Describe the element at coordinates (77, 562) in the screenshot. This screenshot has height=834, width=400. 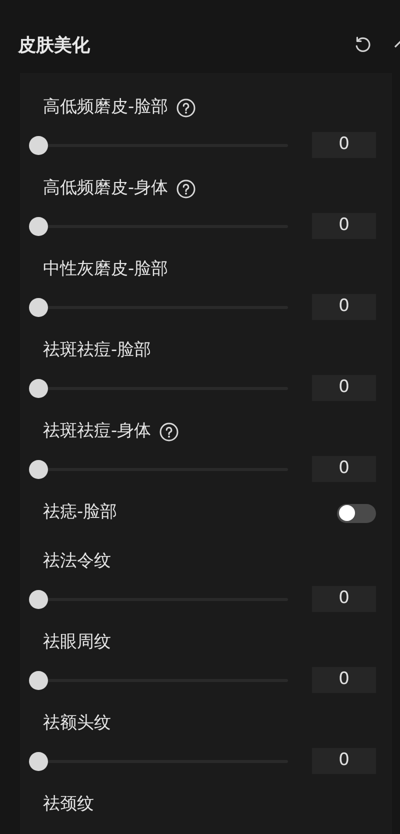
I see `setting-label: 祛法令纹` at that location.